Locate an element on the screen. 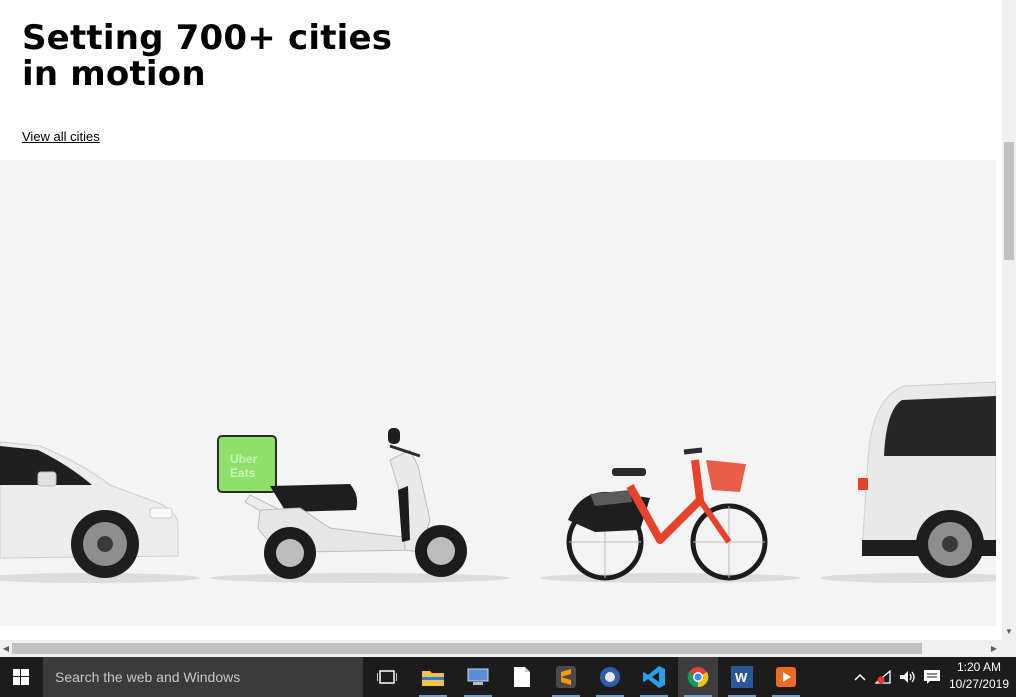  car-illustration is located at coordinates (89, 509).